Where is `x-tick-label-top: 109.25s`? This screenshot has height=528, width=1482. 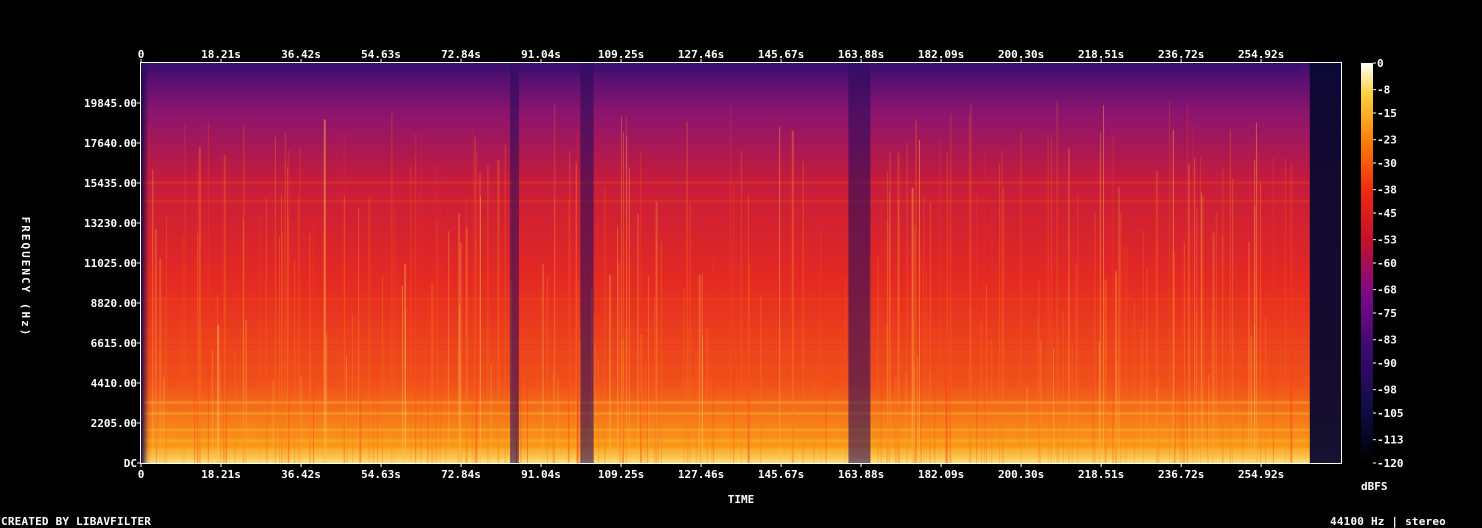
x-tick-label-top: 109.25s is located at coordinates (621, 54).